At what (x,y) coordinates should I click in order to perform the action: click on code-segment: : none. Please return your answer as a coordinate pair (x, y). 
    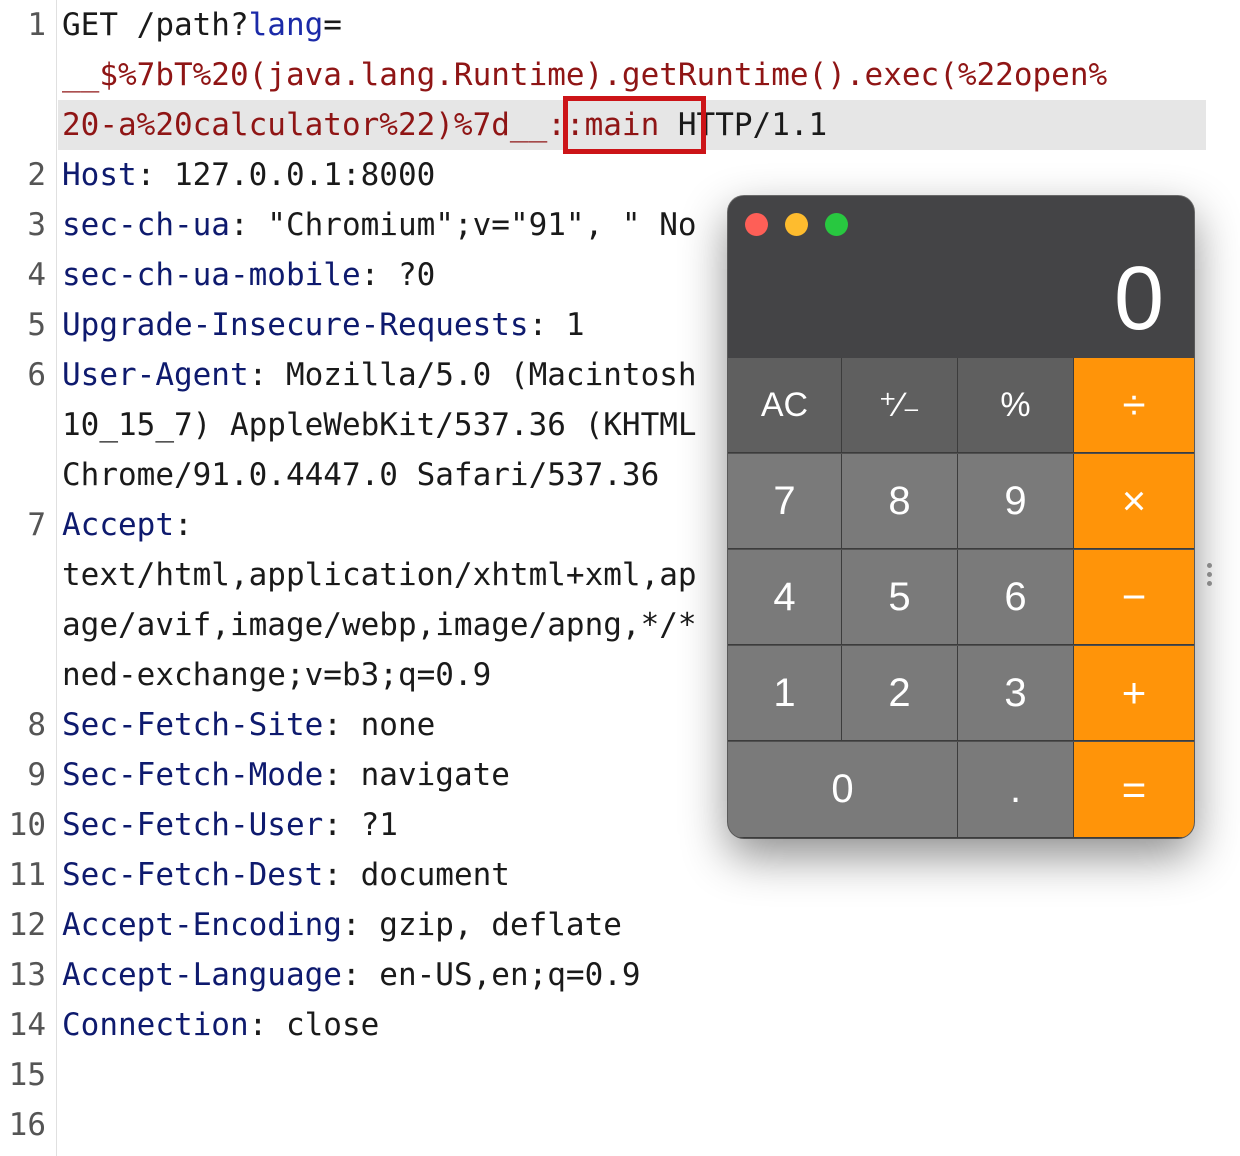
    Looking at the image, I should click on (379, 725).